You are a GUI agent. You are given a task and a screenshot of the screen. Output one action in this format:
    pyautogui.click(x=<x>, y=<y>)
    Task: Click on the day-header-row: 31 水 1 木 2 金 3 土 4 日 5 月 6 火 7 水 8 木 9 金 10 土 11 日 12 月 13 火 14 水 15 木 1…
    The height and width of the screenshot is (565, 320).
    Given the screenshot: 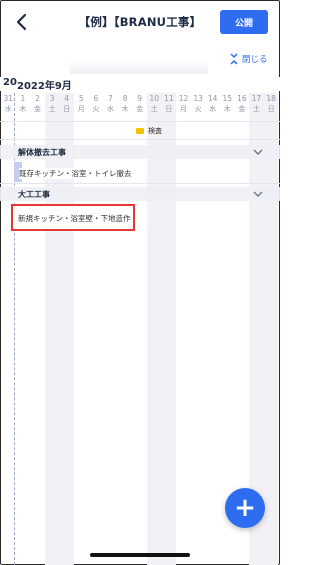 What is the action you would take?
    pyautogui.click(x=140, y=107)
    